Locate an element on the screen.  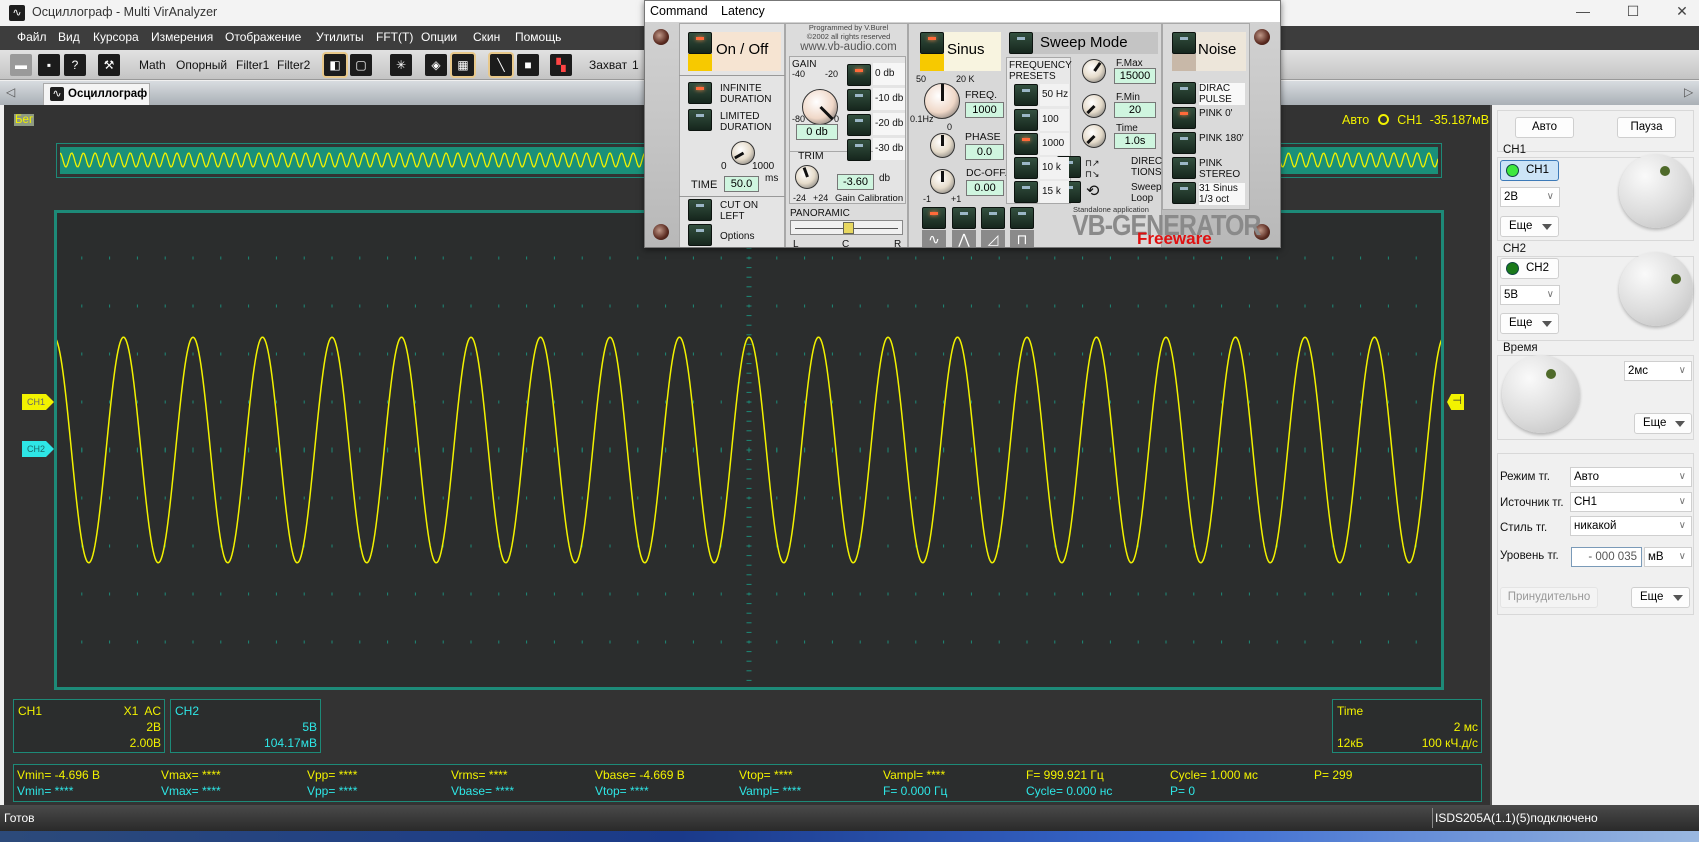
sweep-time-knob is located at coordinates (1094, 136).